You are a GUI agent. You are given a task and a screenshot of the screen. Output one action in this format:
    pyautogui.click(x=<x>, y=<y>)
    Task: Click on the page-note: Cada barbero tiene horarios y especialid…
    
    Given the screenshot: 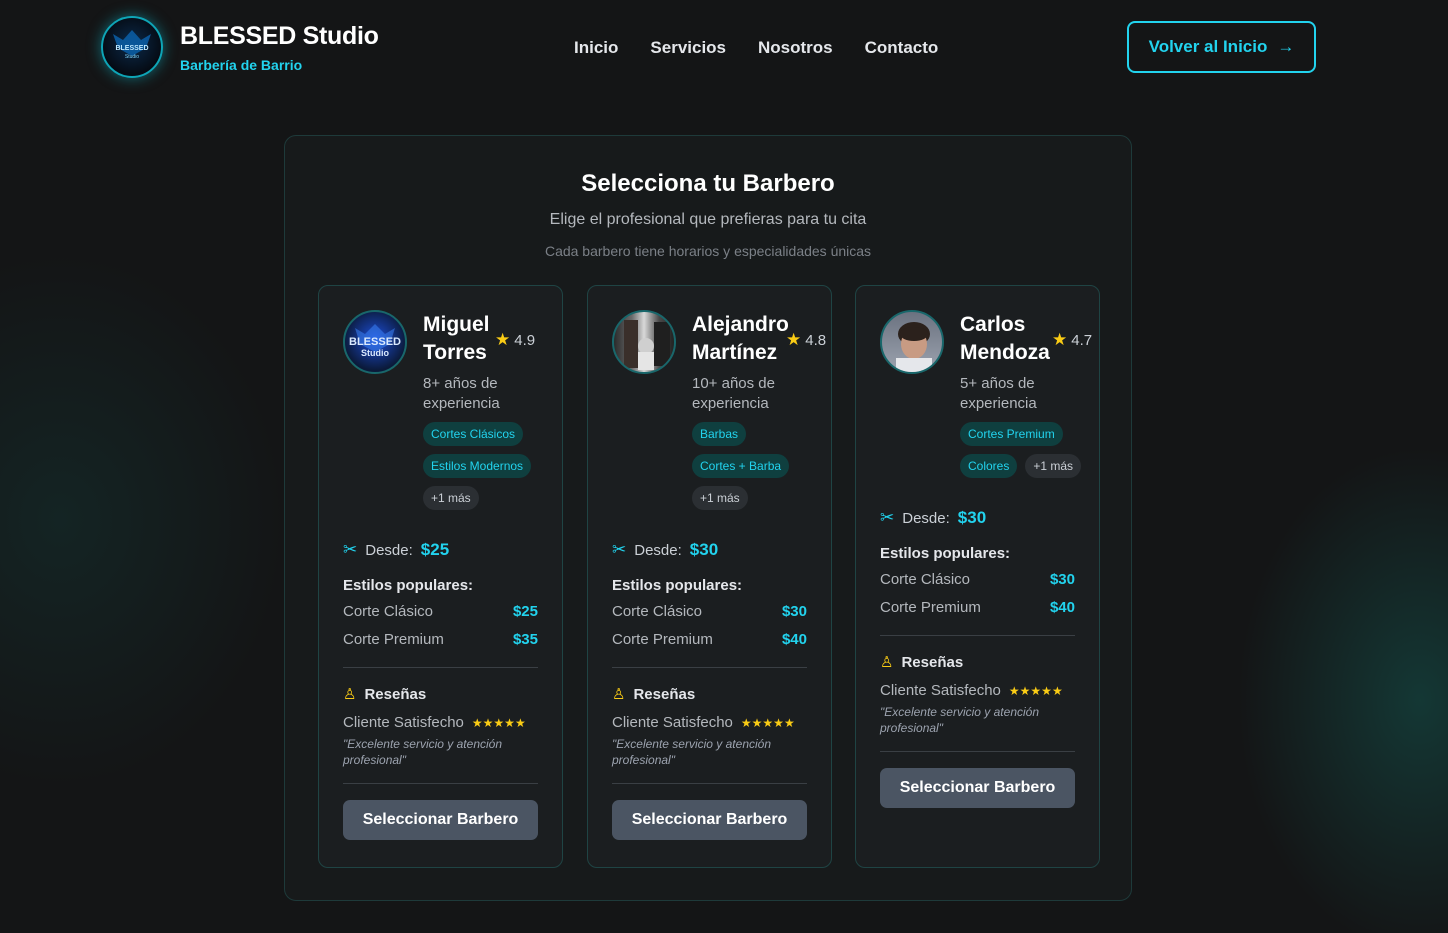 What is the action you would take?
    pyautogui.click(x=708, y=251)
    